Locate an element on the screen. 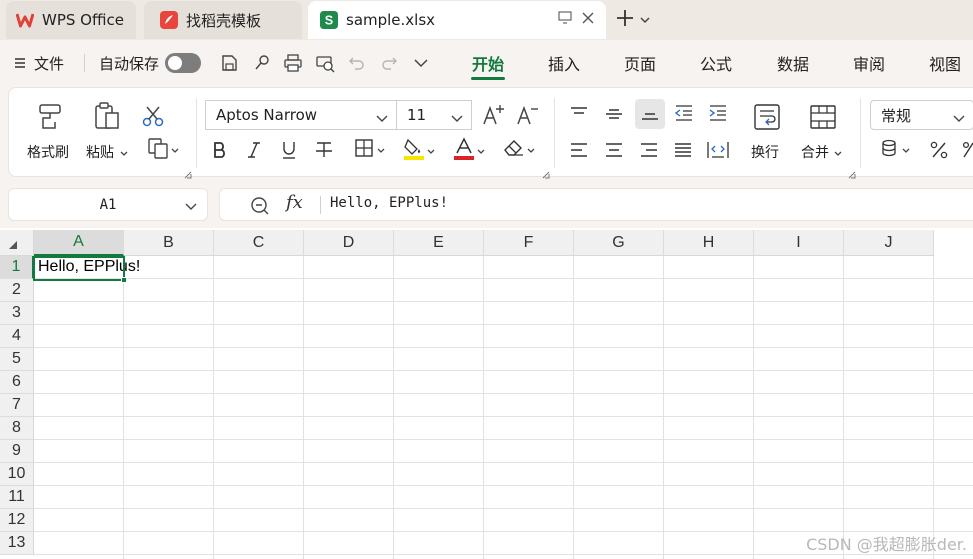  bold-icon is located at coordinates (220, 150).